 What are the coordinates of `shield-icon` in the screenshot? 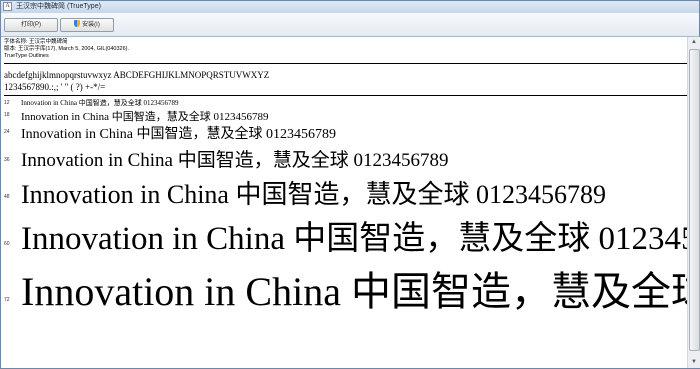 It's located at (77, 23).